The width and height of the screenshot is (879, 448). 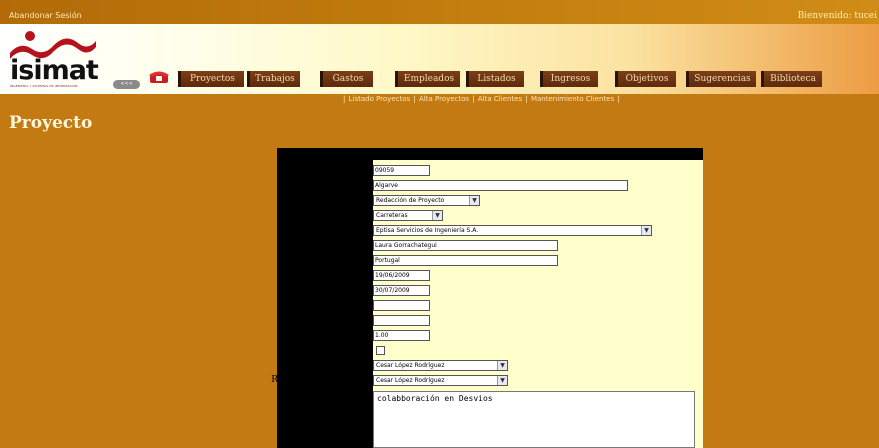 What do you see at coordinates (721, 79) in the screenshot?
I see `nav-sugerencias: Sugerencias` at bounding box center [721, 79].